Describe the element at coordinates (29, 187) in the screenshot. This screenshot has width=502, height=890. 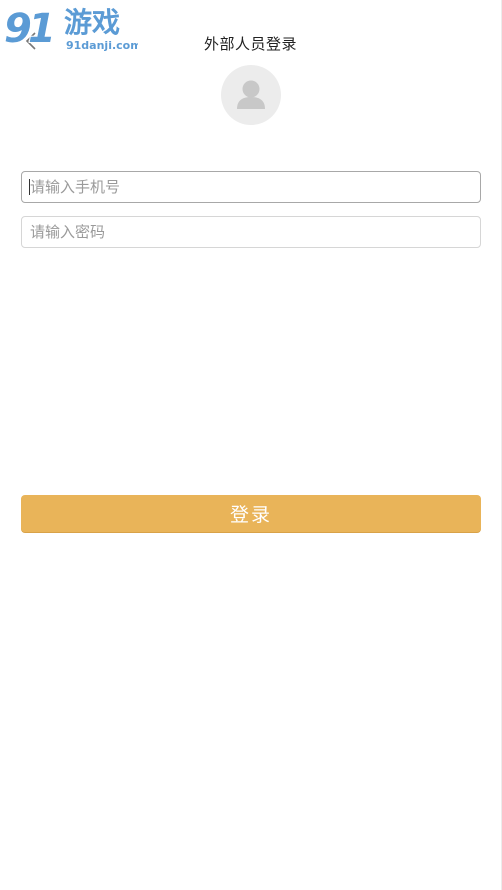
I see `text-caret` at that location.